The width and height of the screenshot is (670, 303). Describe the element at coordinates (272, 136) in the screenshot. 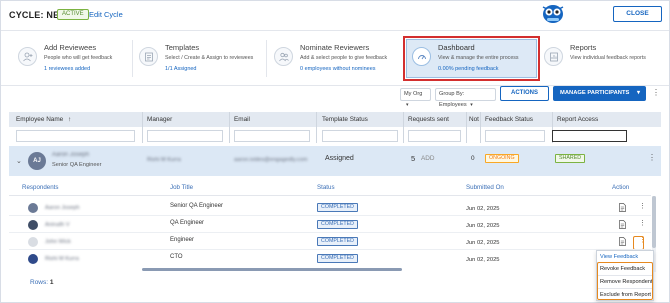

I see `filter-email-input` at that location.